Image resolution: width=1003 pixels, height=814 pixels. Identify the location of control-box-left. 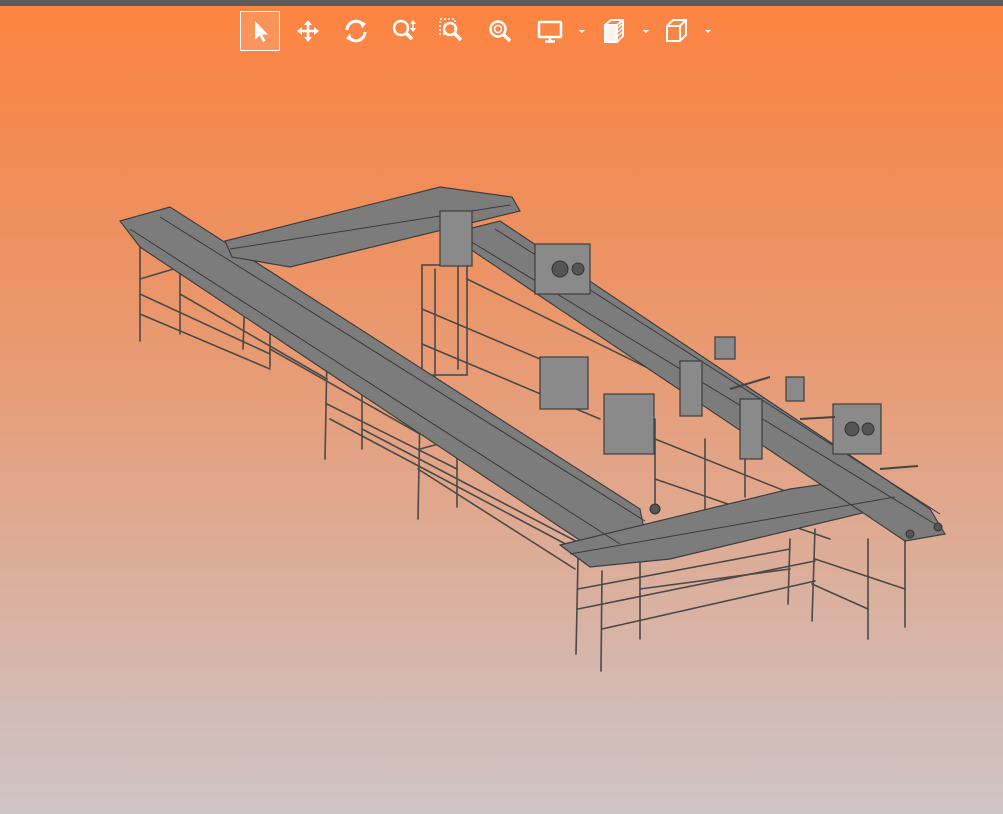
(564, 383).